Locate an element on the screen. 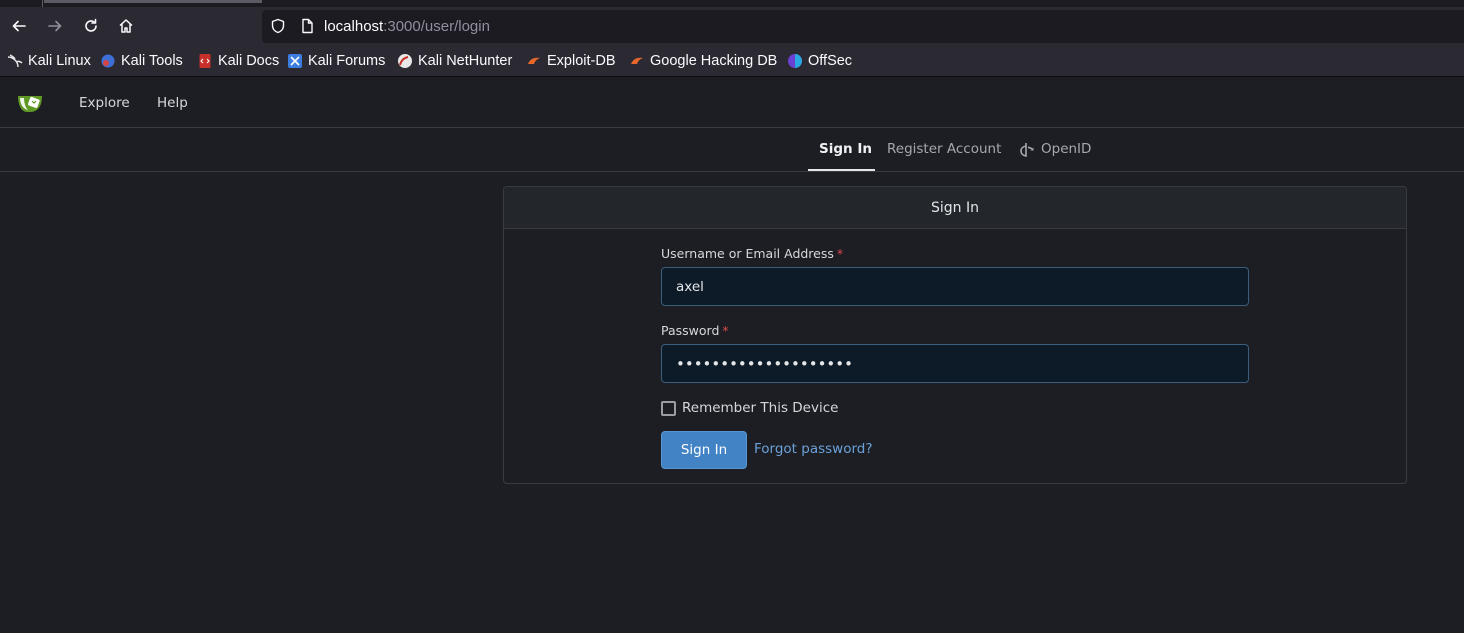 This screenshot has height=633, width=1464. remember-device-row: Remember This Device is located at coordinates (749, 408).